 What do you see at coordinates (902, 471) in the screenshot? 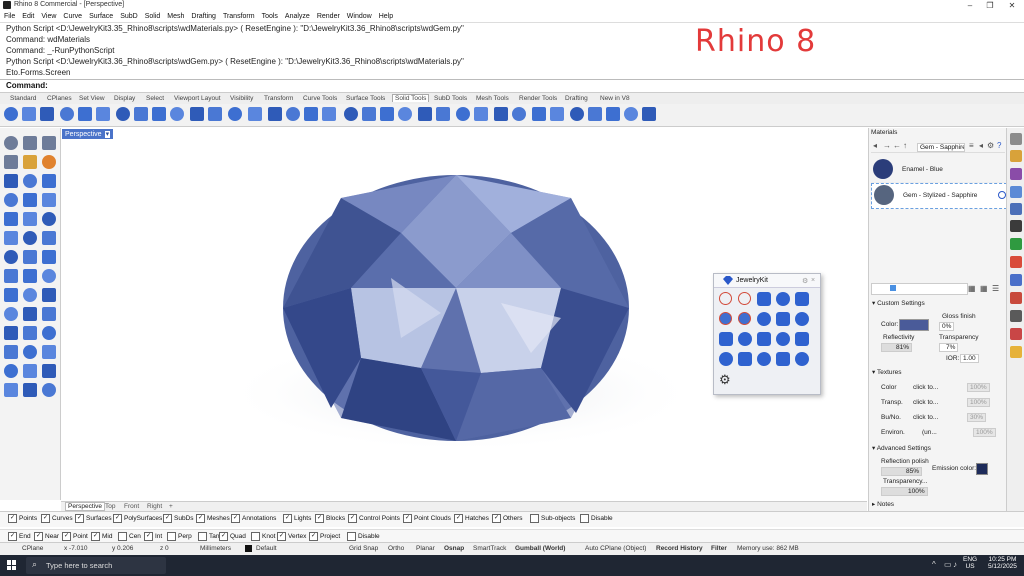
I see `reflection-polish-value: 85%` at bounding box center [902, 471].